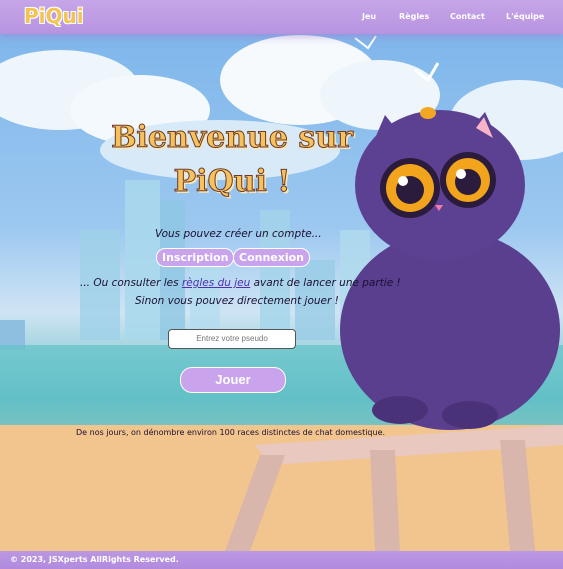  What do you see at coordinates (272, 257) in the screenshot?
I see `connexion-button: Connexion` at bounding box center [272, 257].